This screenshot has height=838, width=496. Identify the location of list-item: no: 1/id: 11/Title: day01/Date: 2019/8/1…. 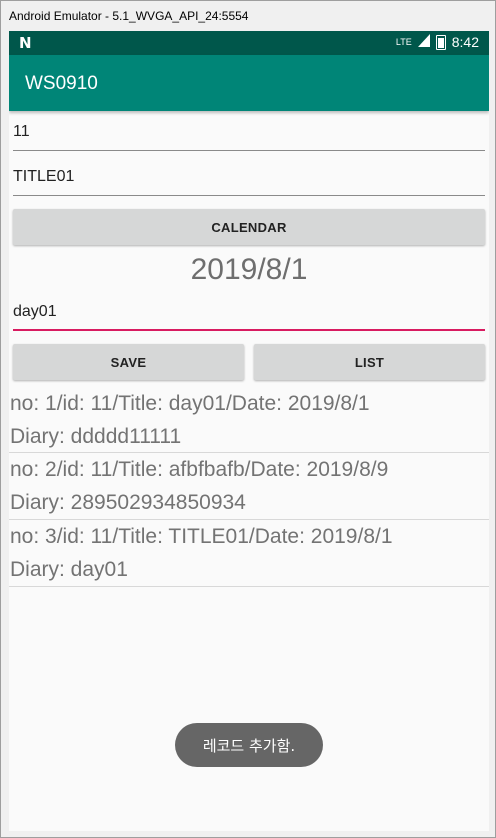
(249, 419).